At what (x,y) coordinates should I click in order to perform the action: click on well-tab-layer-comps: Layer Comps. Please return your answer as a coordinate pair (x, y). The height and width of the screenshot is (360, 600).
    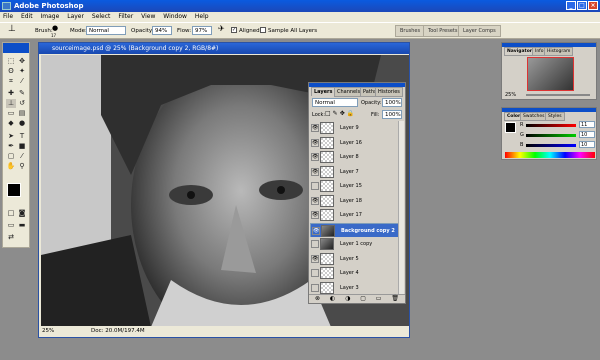
    Looking at the image, I should click on (479, 31).